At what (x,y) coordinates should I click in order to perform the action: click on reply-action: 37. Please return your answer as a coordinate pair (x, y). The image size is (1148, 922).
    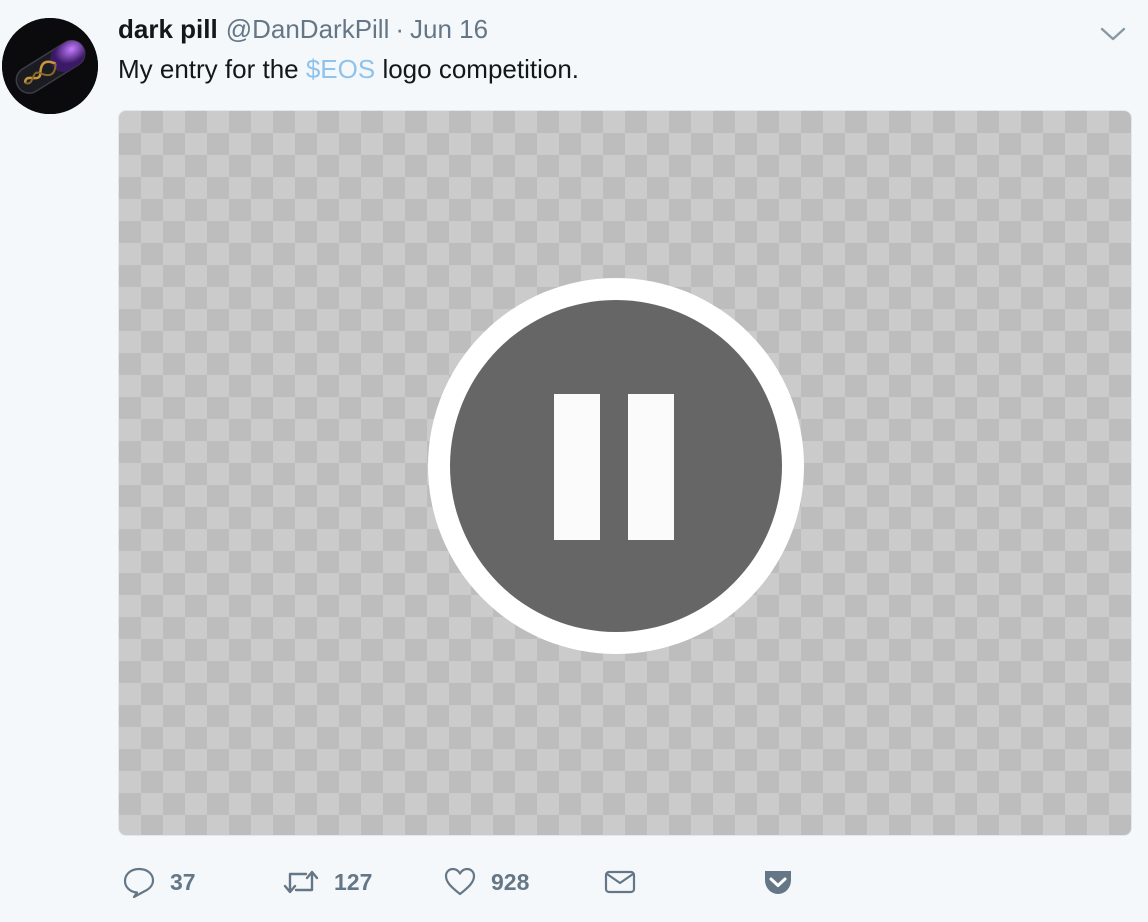
    Looking at the image, I should click on (159, 882).